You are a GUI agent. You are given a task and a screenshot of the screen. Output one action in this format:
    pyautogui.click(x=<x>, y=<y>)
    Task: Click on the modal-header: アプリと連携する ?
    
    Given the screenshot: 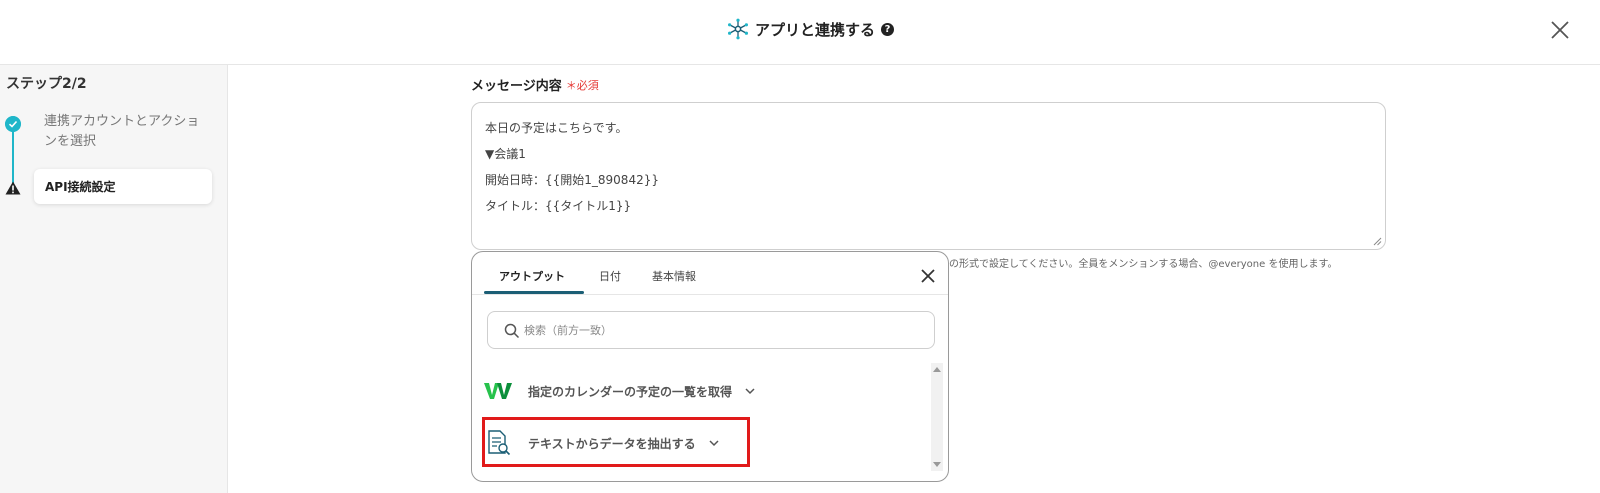 What is the action you would take?
    pyautogui.click(x=800, y=32)
    